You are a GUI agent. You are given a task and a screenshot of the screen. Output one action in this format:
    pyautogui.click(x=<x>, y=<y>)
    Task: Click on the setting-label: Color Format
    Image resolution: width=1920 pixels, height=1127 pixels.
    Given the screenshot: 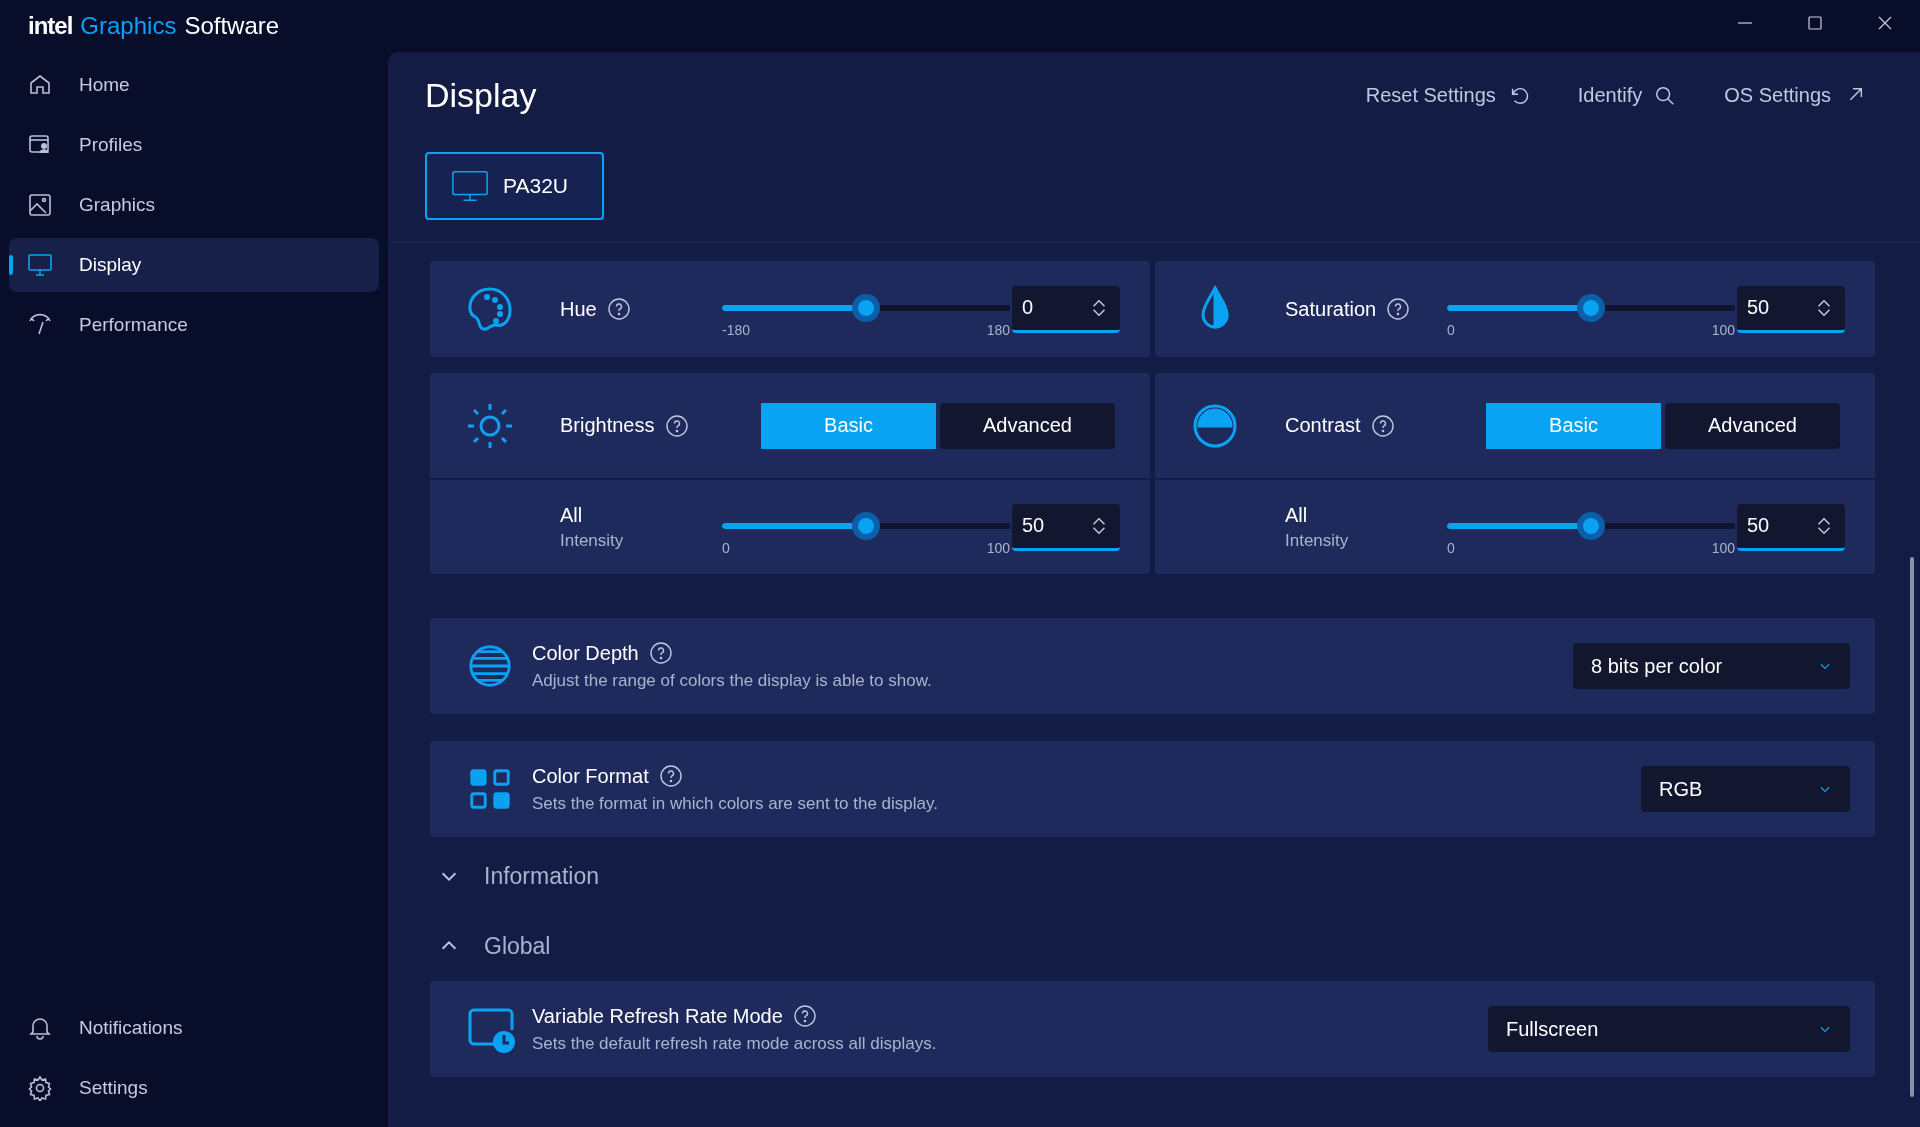 What is the action you would take?
    pyautogui.click(x=590, y=776)
    